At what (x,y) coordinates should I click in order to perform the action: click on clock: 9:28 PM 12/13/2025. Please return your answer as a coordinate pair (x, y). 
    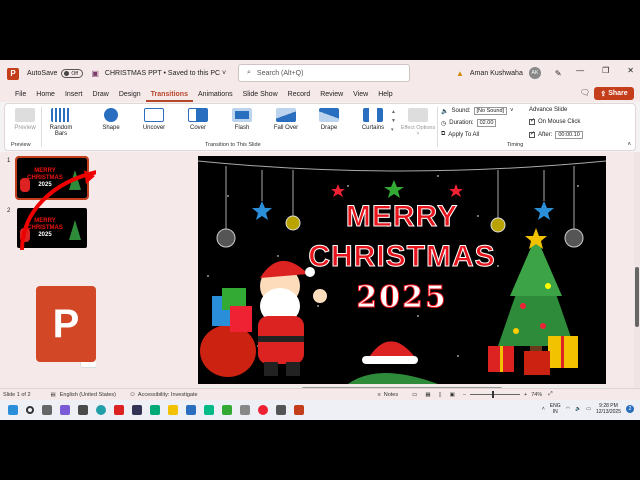
    Looking at the image, I should click on (608, 409).